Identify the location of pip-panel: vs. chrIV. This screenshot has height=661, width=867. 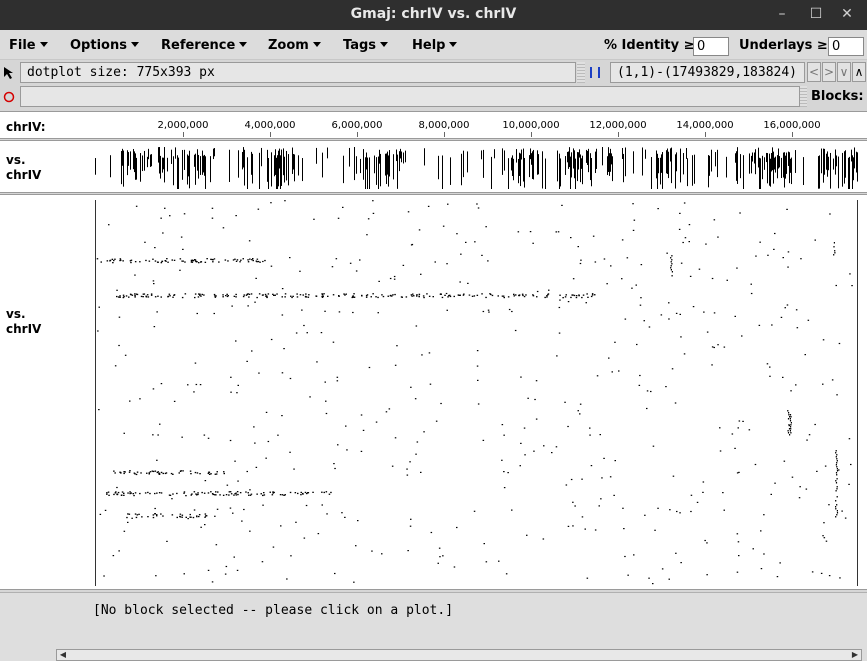
(433, 166).